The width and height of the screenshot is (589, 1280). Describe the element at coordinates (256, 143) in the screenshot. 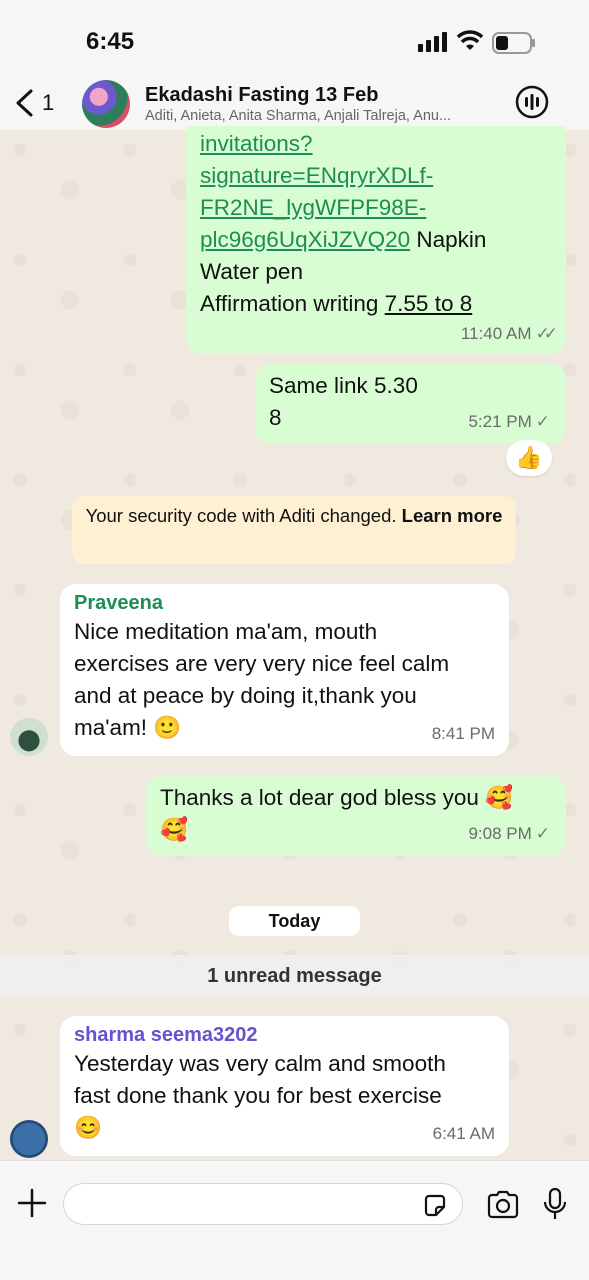

I see `message-link: invitations?` at that location.